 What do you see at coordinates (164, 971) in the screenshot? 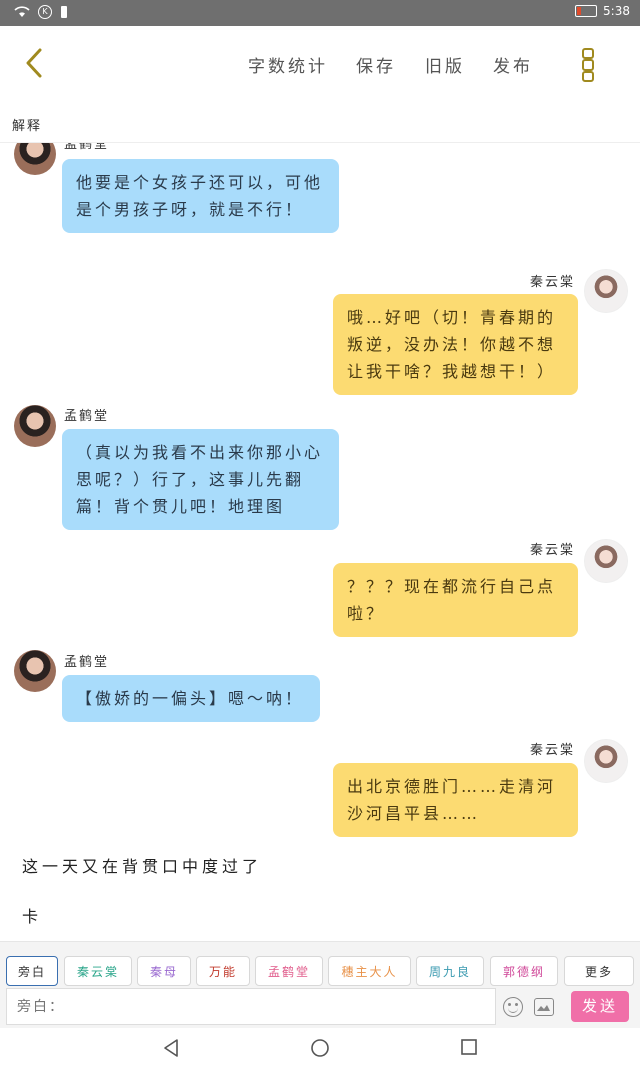
I see `role-chip: 秦母` at bounding box center [164, 971].